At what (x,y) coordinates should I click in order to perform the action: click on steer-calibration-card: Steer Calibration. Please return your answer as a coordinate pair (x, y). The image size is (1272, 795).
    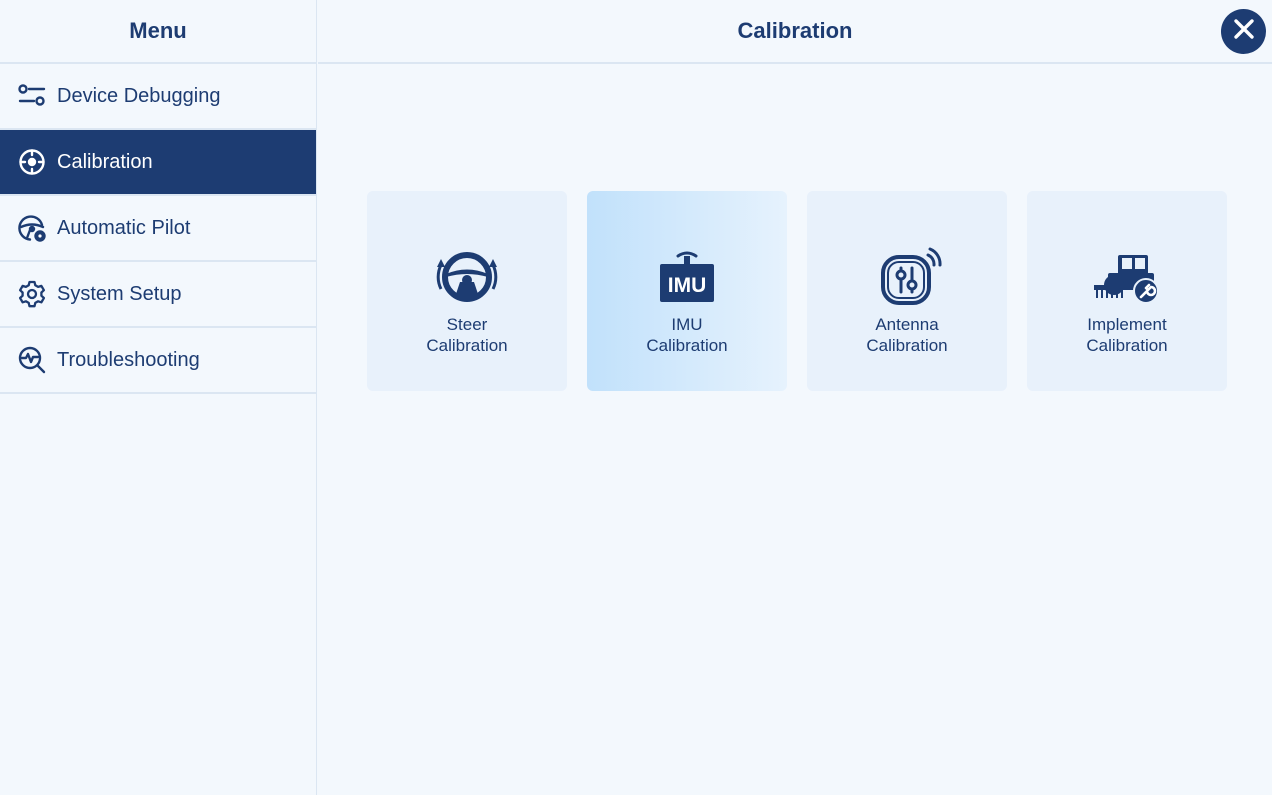
    Looking at the image, I should click on (467, 291).